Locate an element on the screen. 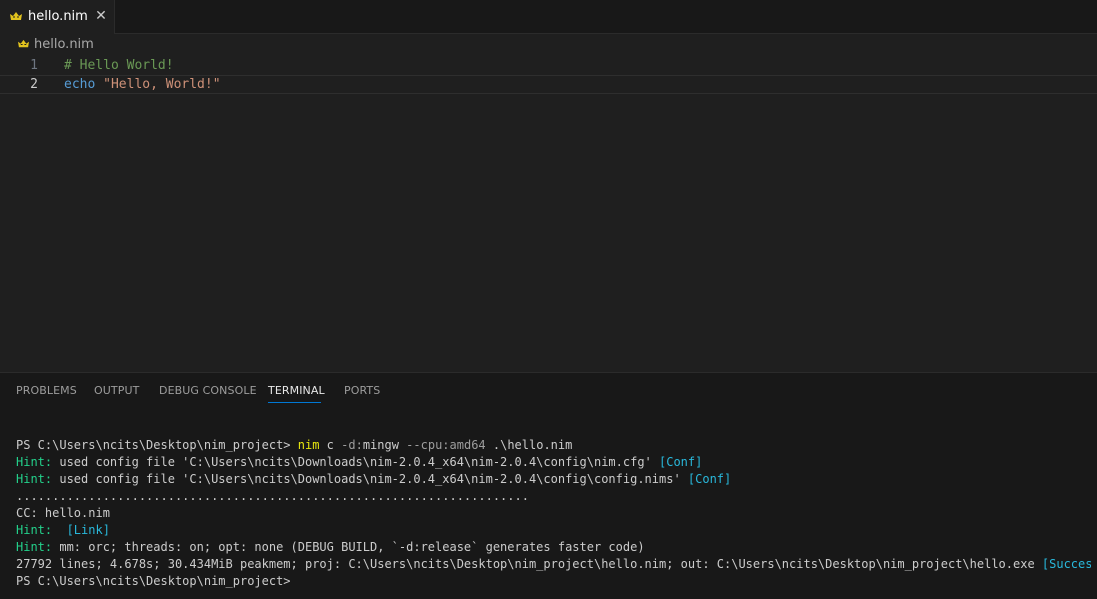 This screenshot has height=599, width=1097. tab-hello-nim: hello.nim ✕ is located at coordinates (57, 17).